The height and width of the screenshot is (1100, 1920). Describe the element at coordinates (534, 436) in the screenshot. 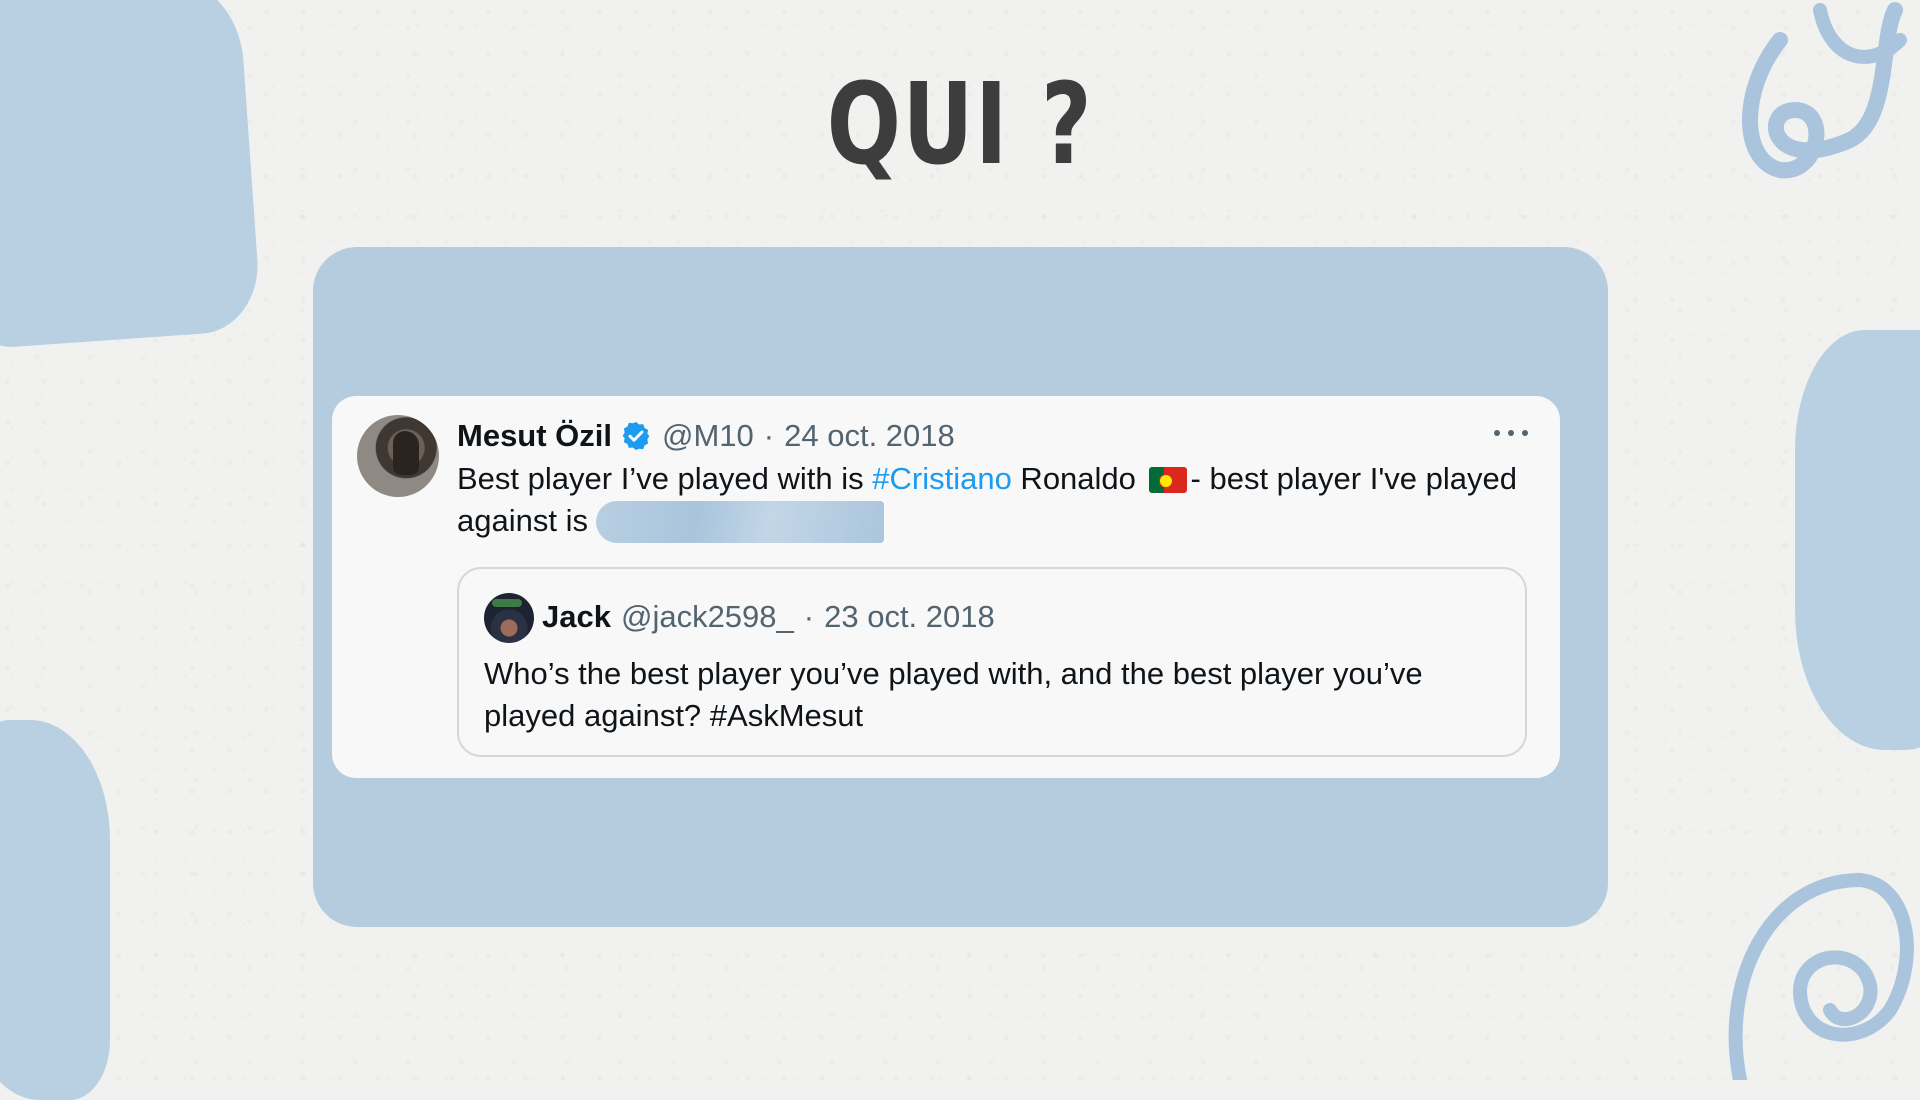

I see `author-name: Mesut Özil` at that location.